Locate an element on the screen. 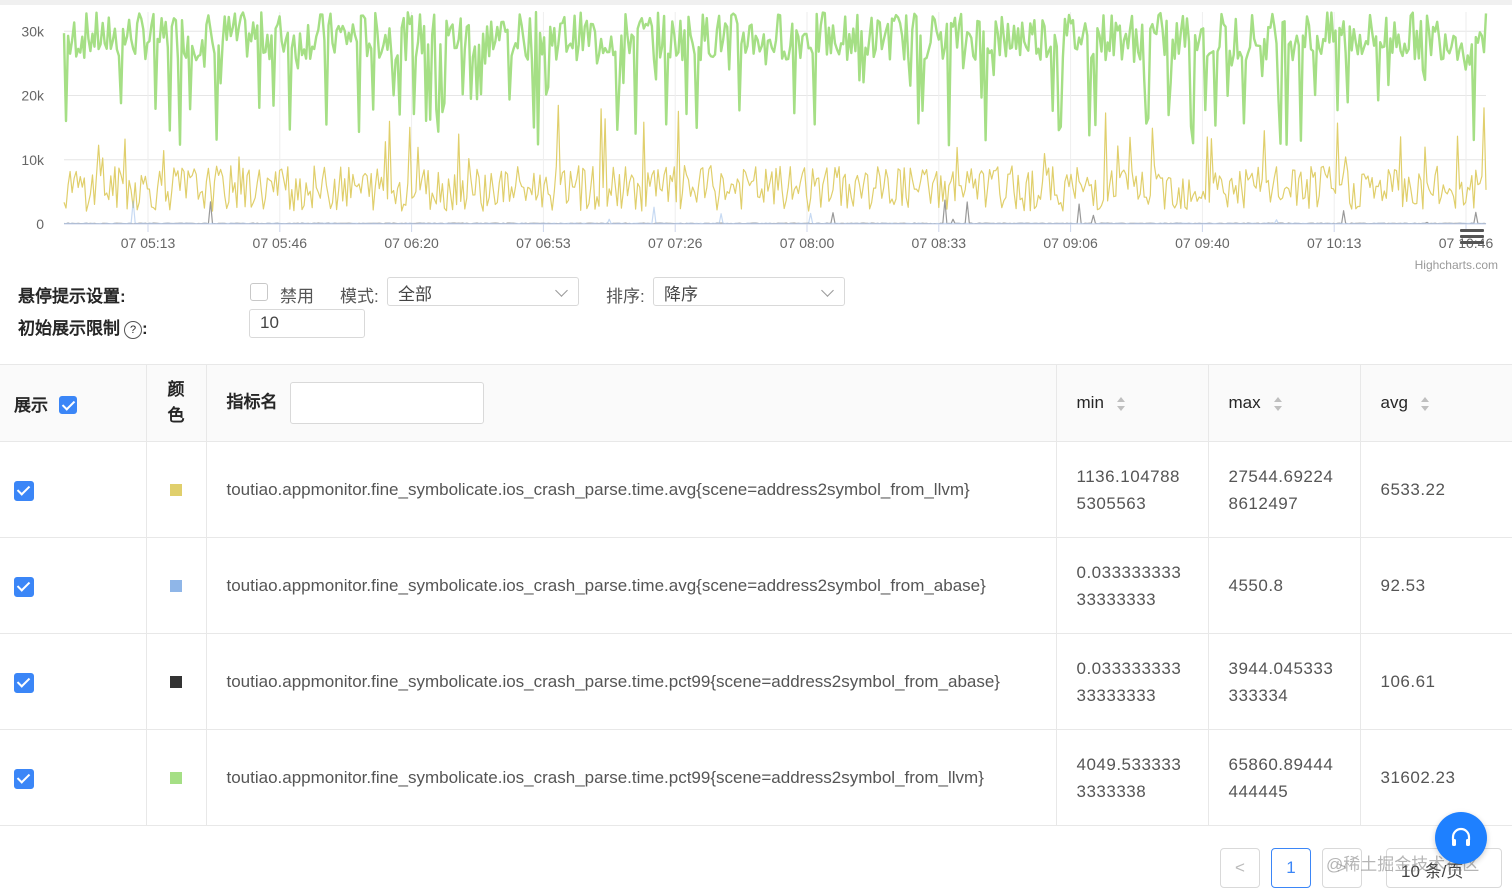  avg-cell: 31602.23 is located at coordinates (1436, 777).